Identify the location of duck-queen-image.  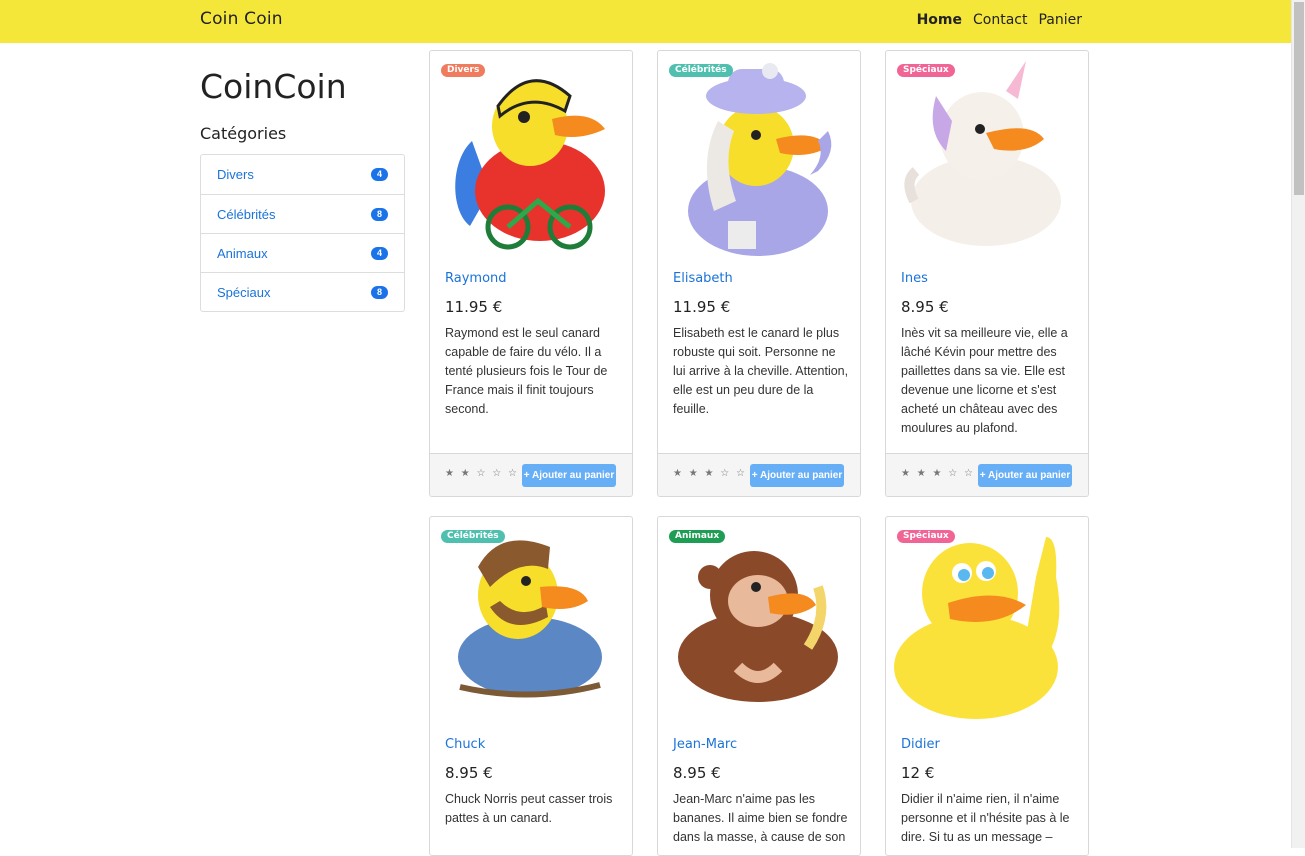
(759, 156).